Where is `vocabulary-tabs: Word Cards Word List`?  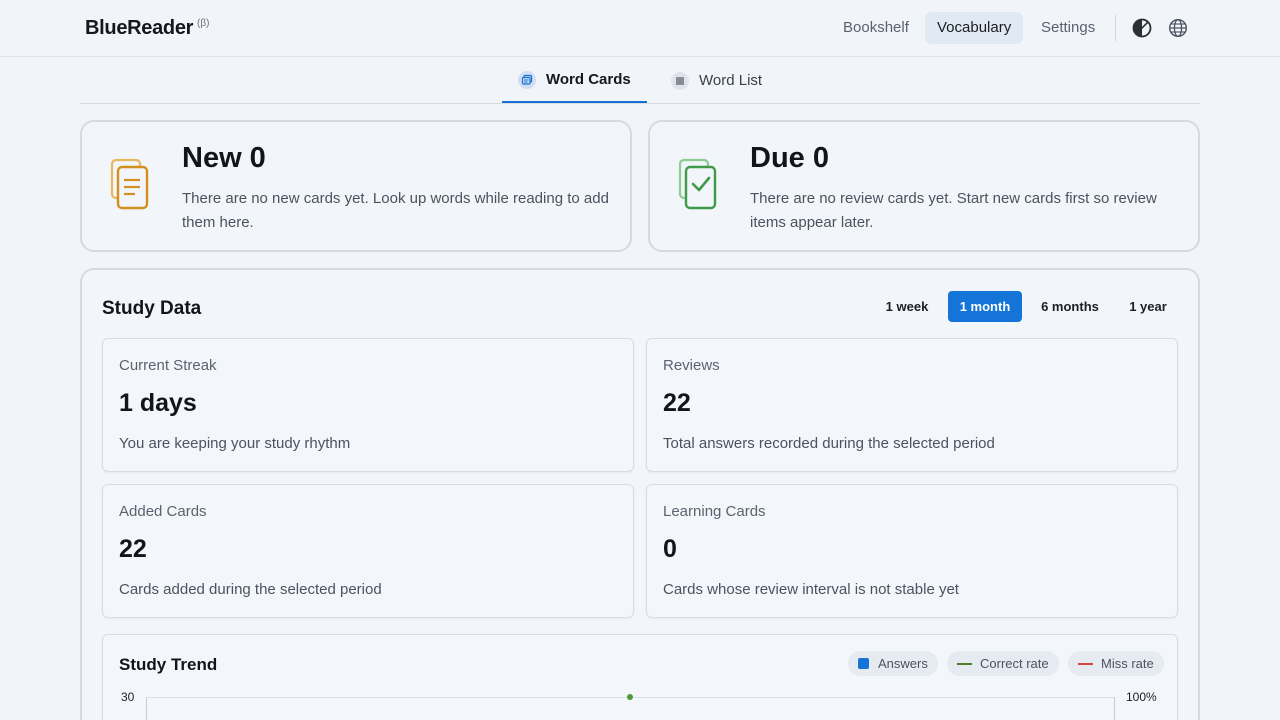 vocabulary-tabs: Word Cards Word List is located at coordinates (640, 81).